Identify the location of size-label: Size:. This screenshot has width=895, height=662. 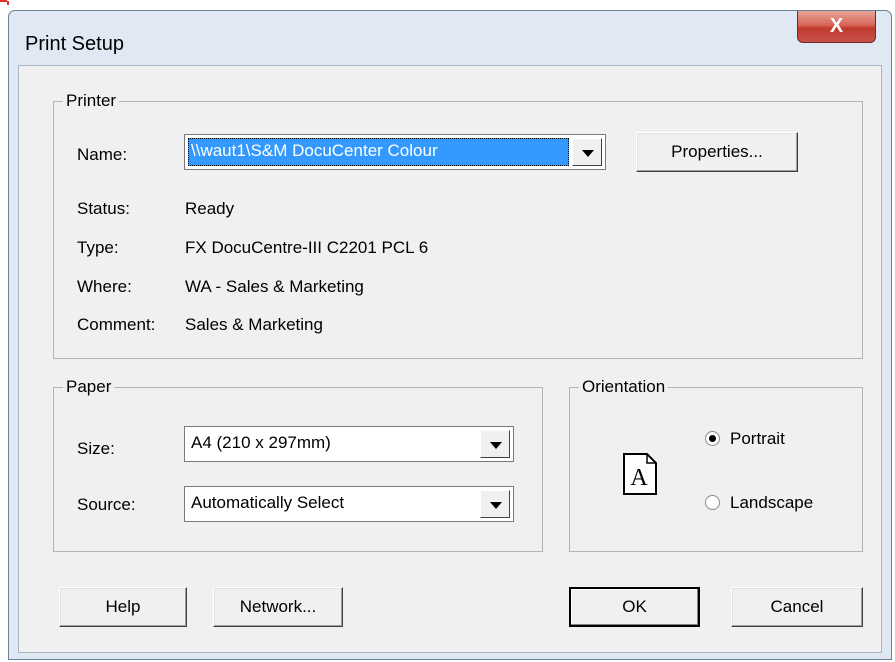
(96, 448).